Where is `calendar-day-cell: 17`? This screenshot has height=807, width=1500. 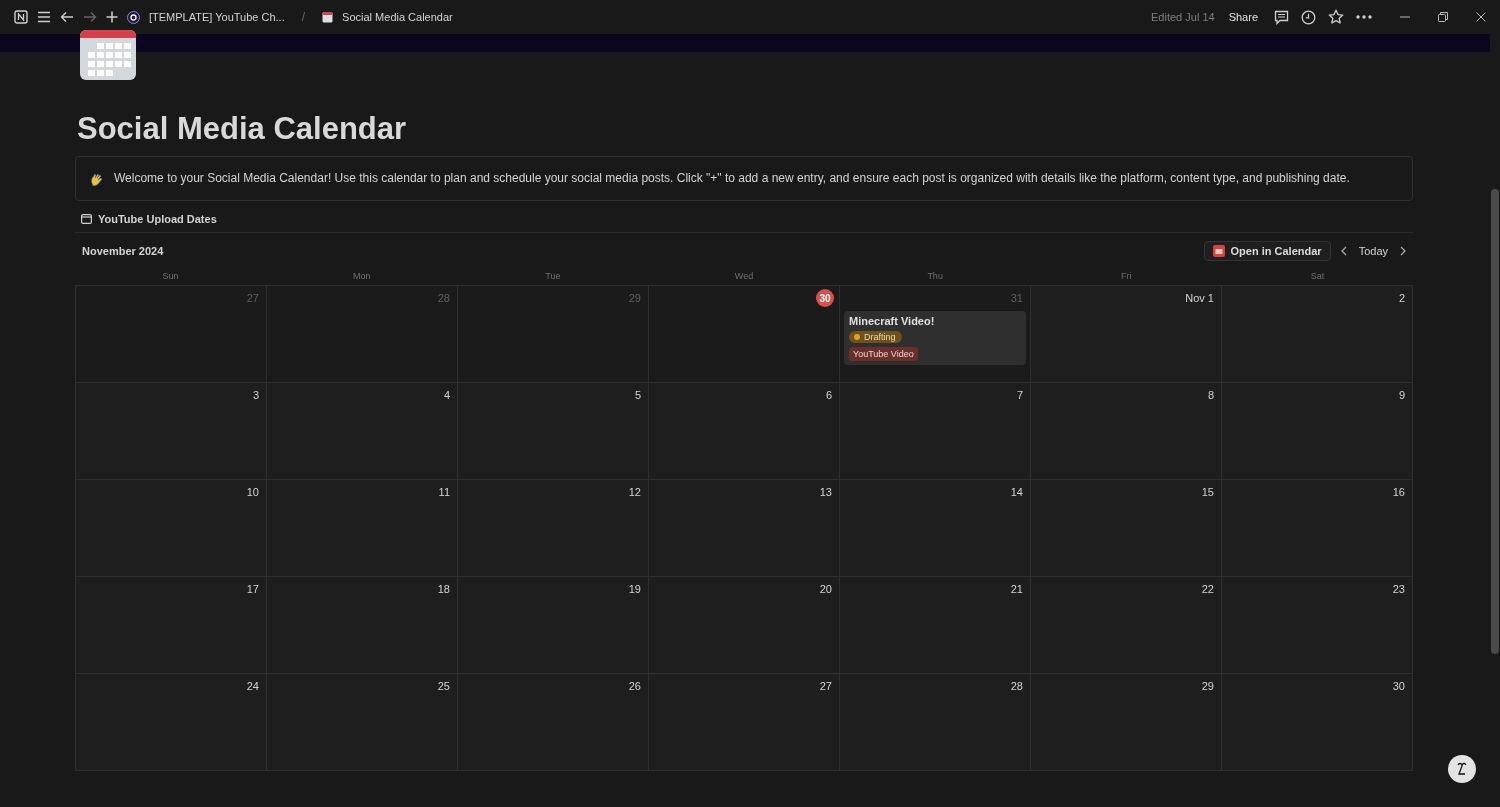 calendar-day-cell: 17 is located at coordinates (171, 625).